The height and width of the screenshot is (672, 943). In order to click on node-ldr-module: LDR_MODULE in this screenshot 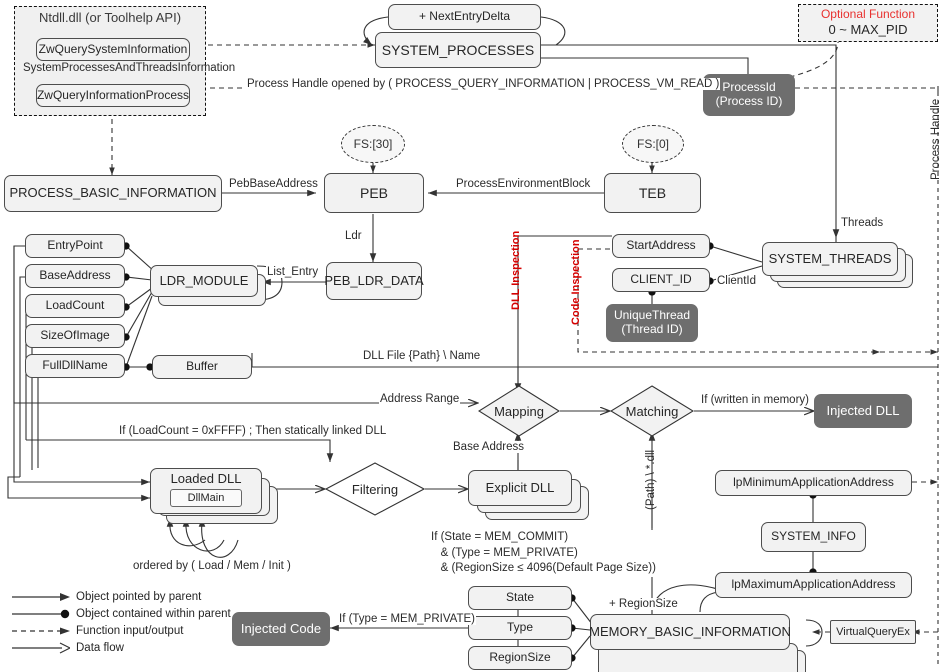, I will do `click(204, 281)`.